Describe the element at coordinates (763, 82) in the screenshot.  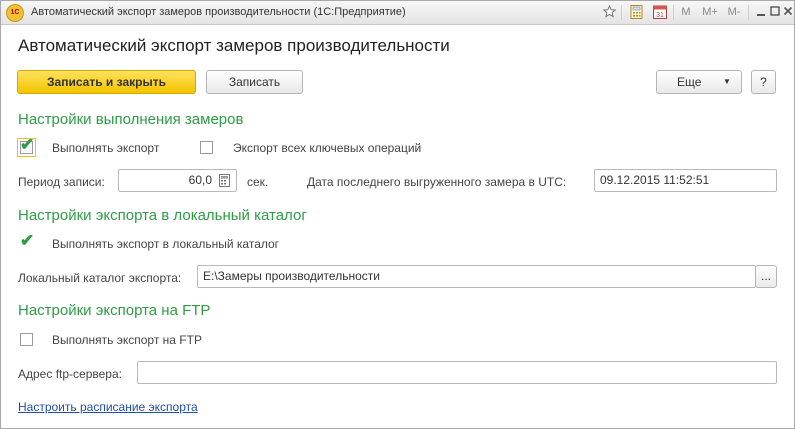
I see `help-button: ?` at that location.